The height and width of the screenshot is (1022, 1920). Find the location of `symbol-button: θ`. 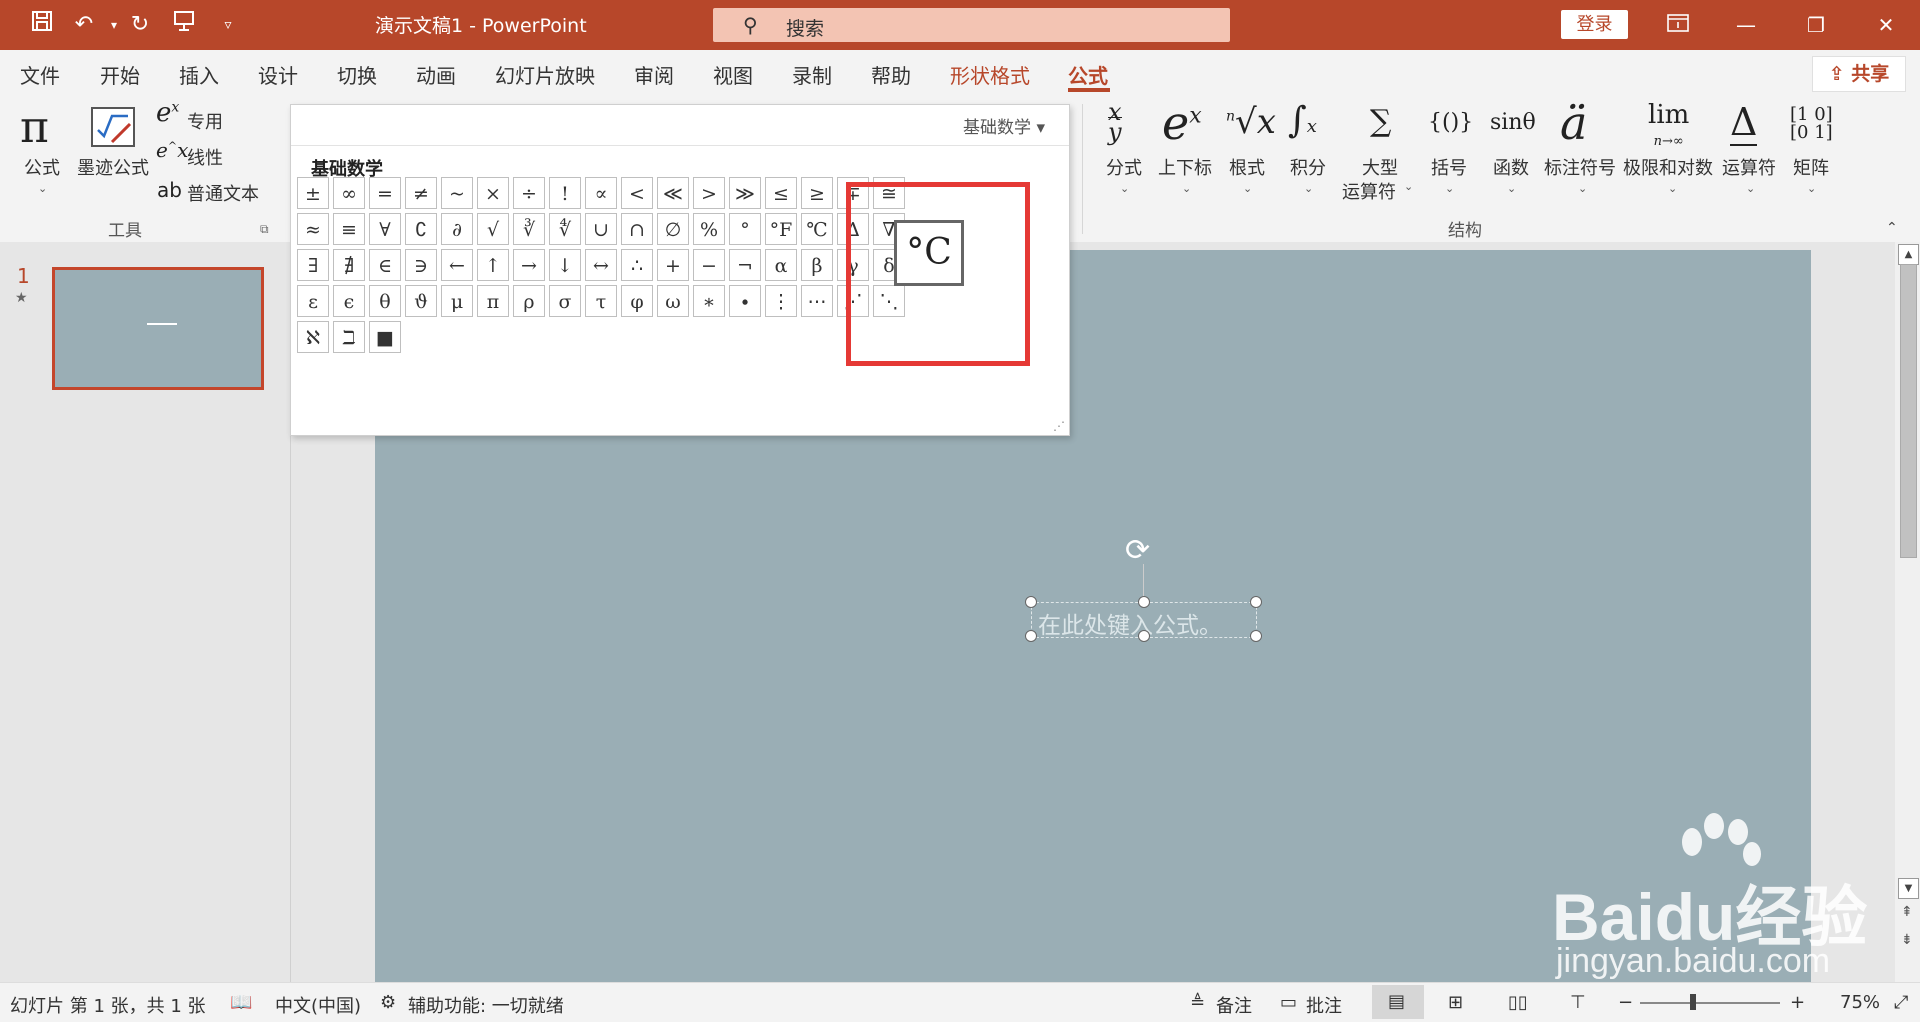

symbol-button: θ is located at coordinates (385, 301).